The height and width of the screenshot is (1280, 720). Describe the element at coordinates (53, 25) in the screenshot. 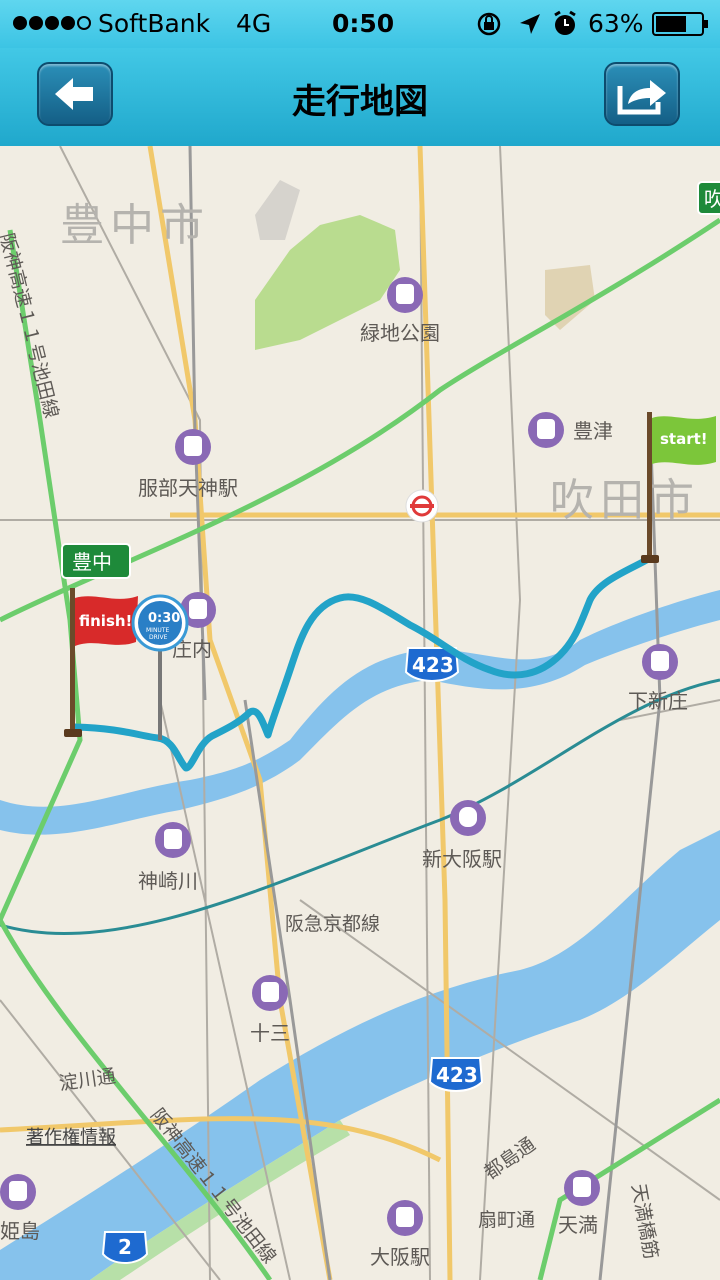

I see `signal-strength-icon` at that location.